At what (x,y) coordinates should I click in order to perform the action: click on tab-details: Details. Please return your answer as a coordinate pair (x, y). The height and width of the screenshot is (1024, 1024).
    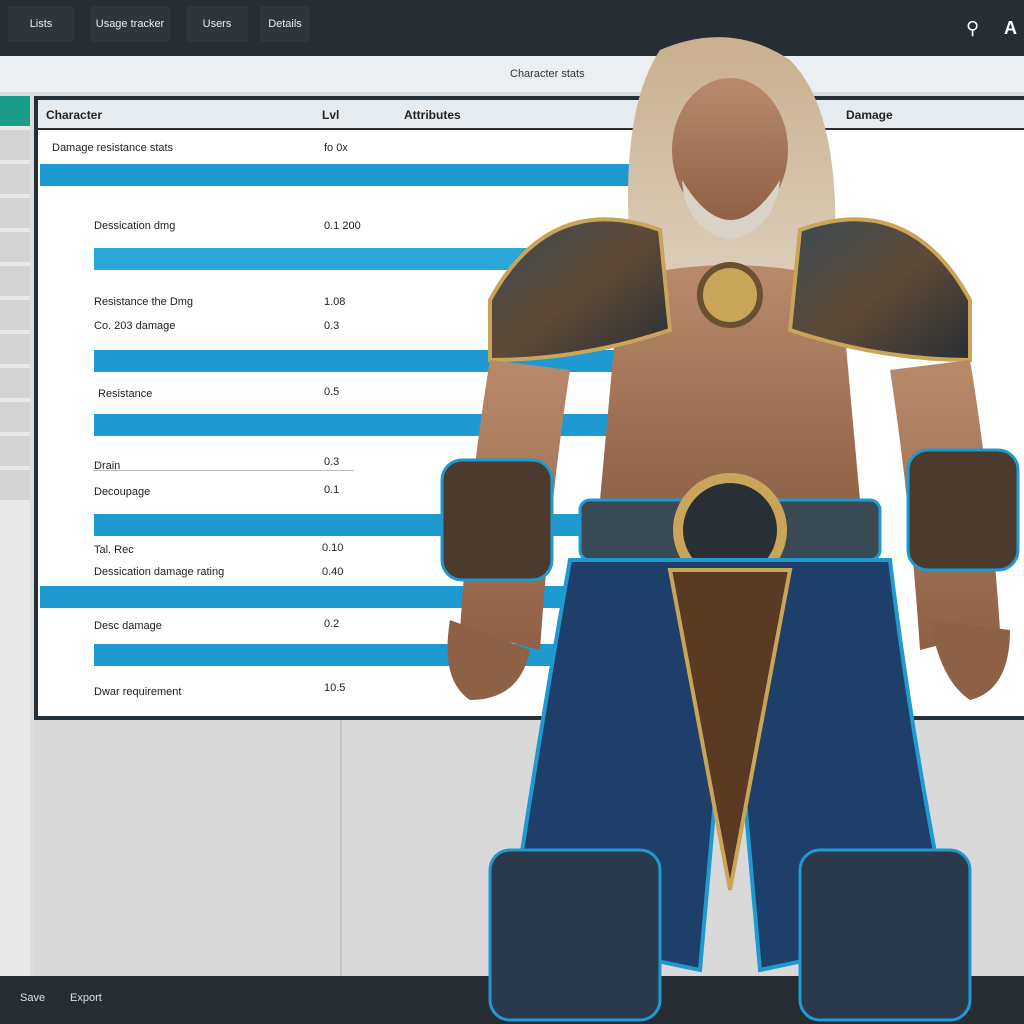
    Looking at the image, I should click on (285, 24).